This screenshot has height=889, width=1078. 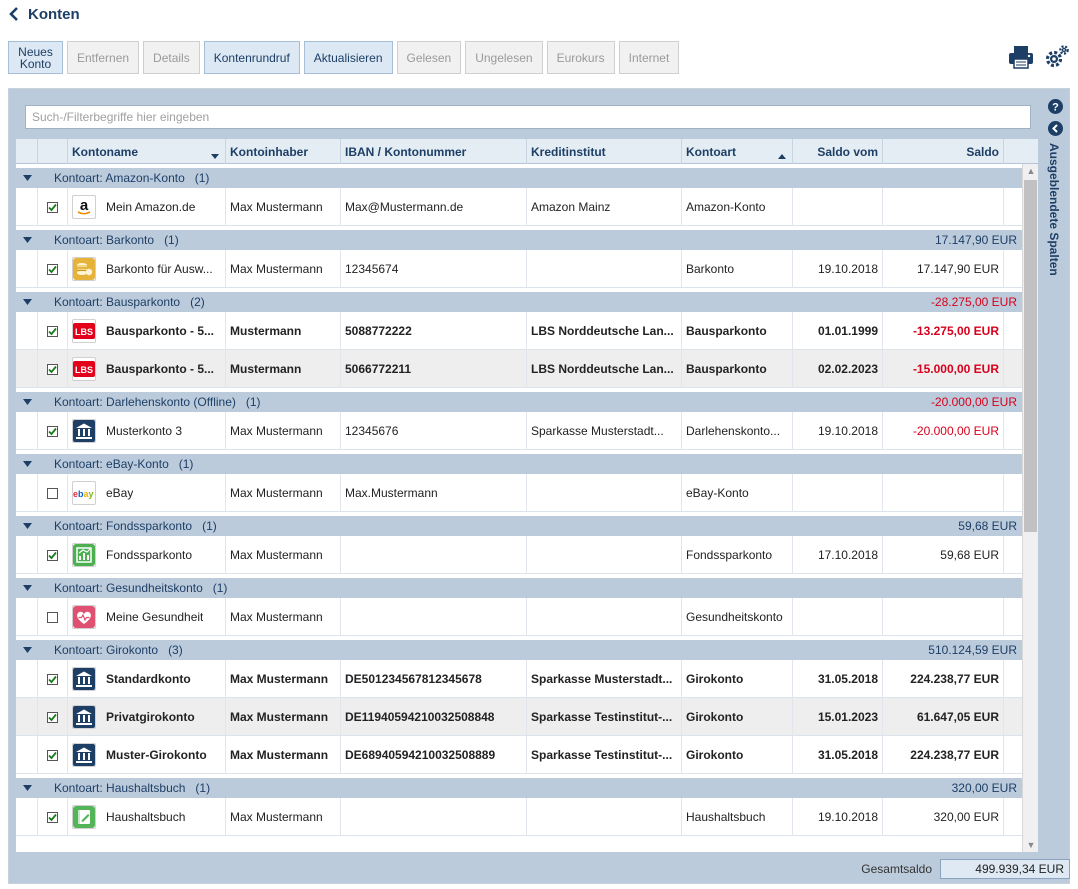 What do you see at coordinates (838, 755) in the screenshot?
I see `balance-date: 31.05.2018` at bounding box center [838, 755].